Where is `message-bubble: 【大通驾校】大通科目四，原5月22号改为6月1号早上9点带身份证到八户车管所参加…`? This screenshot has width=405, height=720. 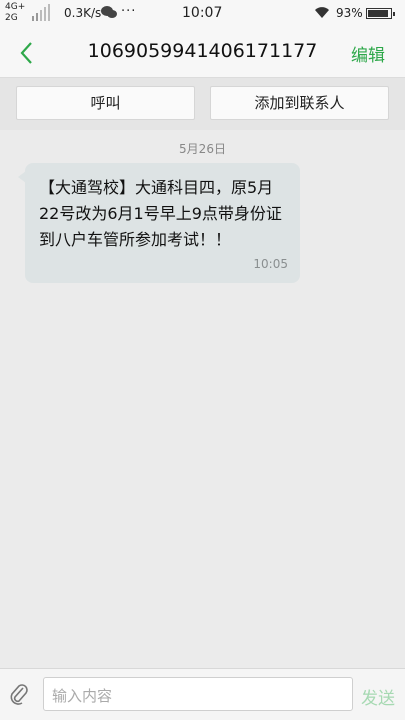
message-bubble: 【大通驾校】大通科目四，原5月22号改为6月1号早上9点带身份证到八户车管所参加… is located at coordinates (159, 223).